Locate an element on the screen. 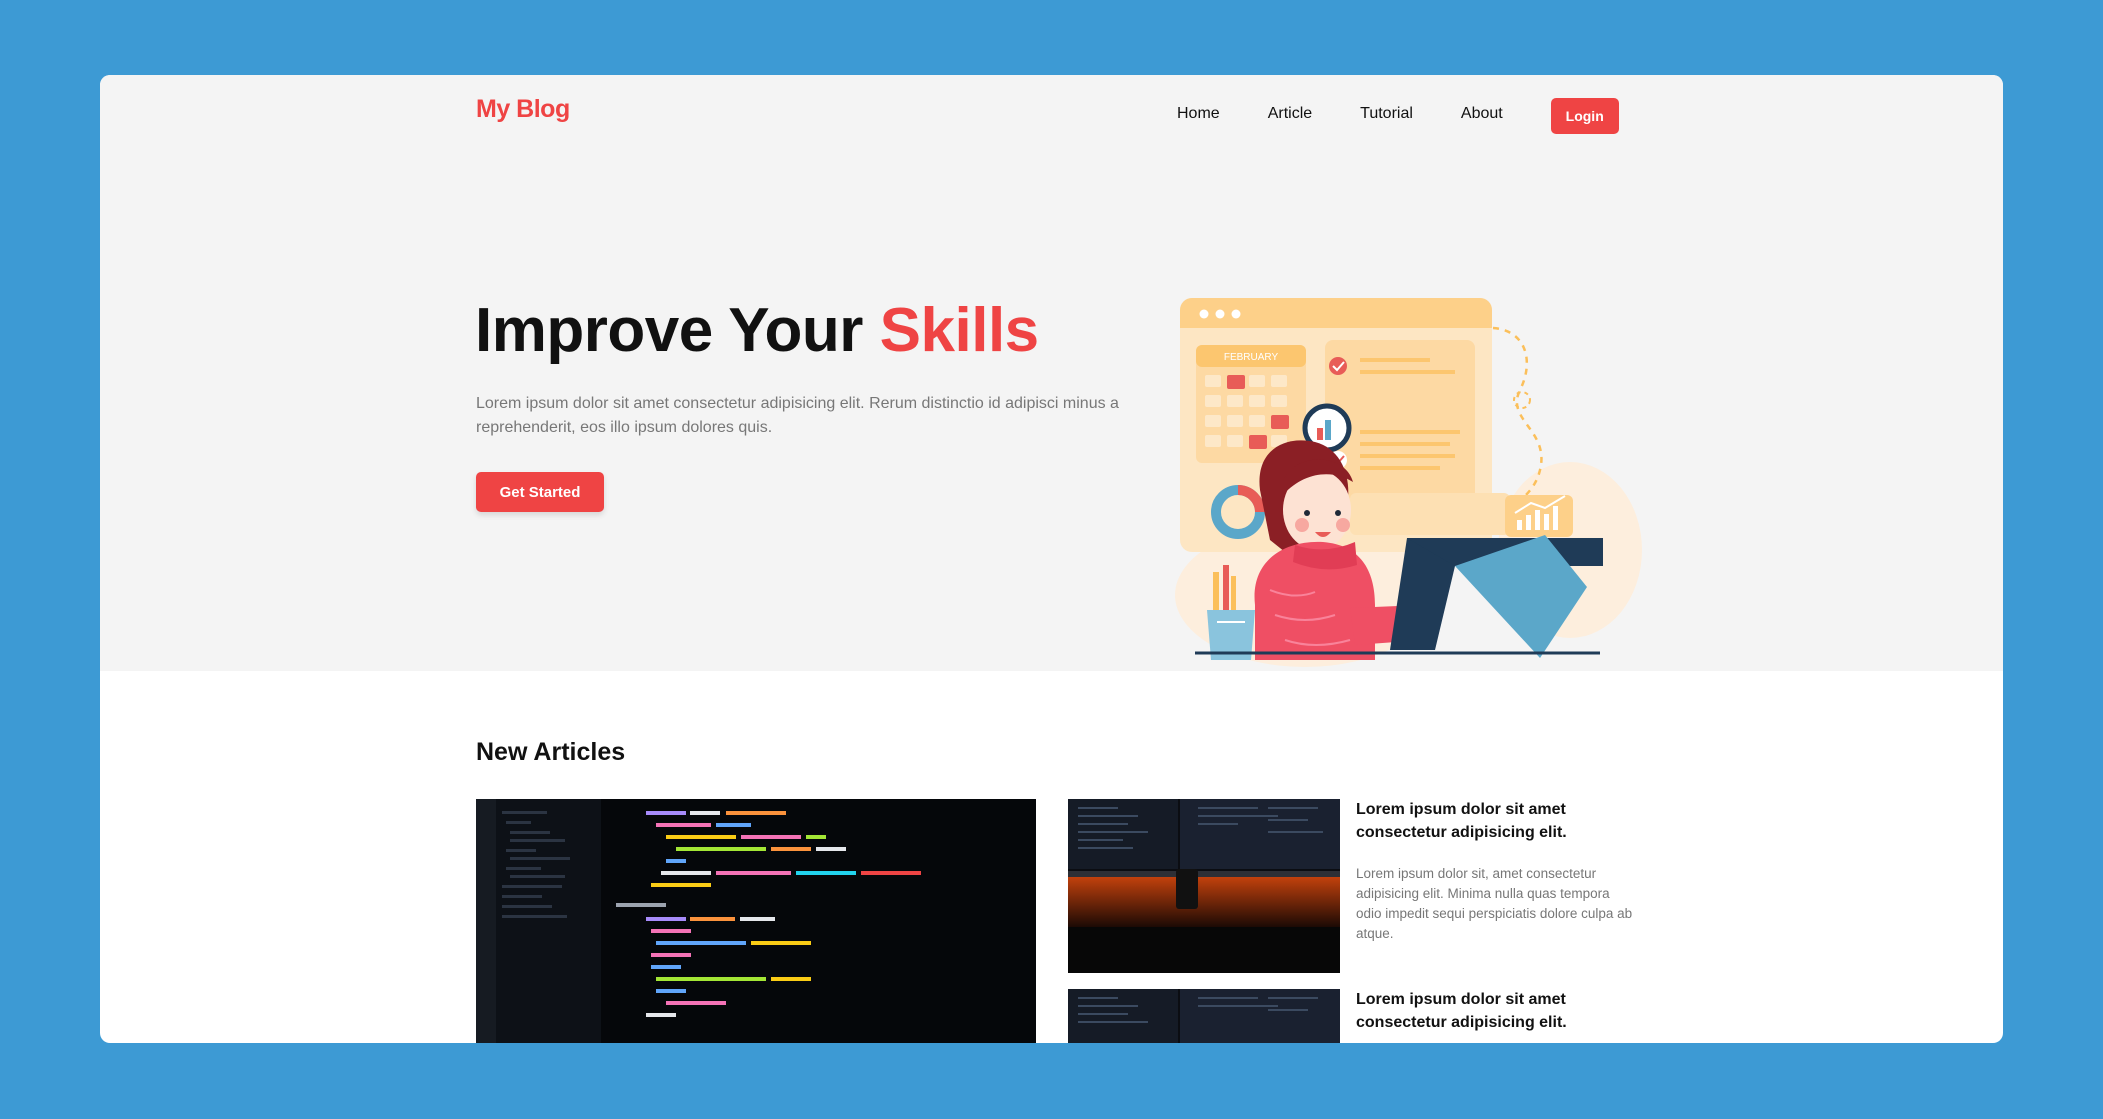 This screenshot has width=2103, height=1119. monitor-icon is located at coordinates (1496, 596).